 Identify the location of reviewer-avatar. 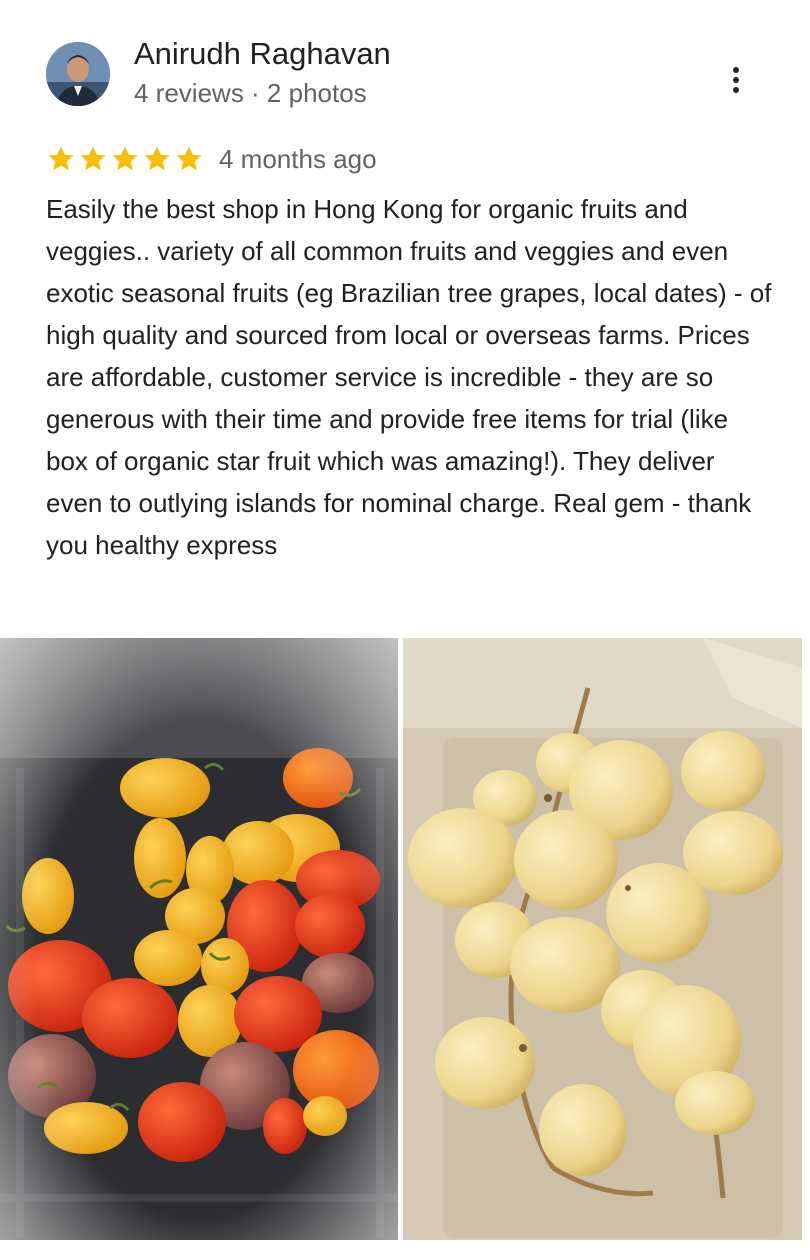
(78, 74).